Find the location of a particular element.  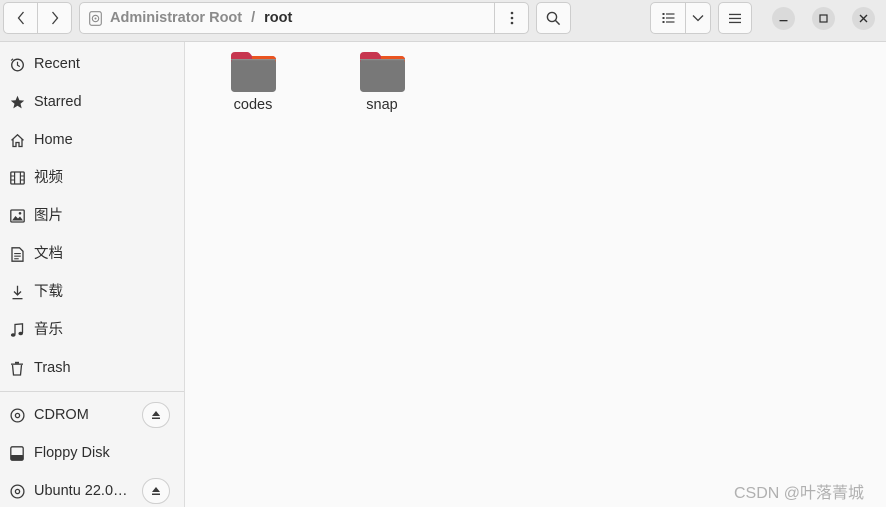

home-icon is located at coordinates (17, 140).